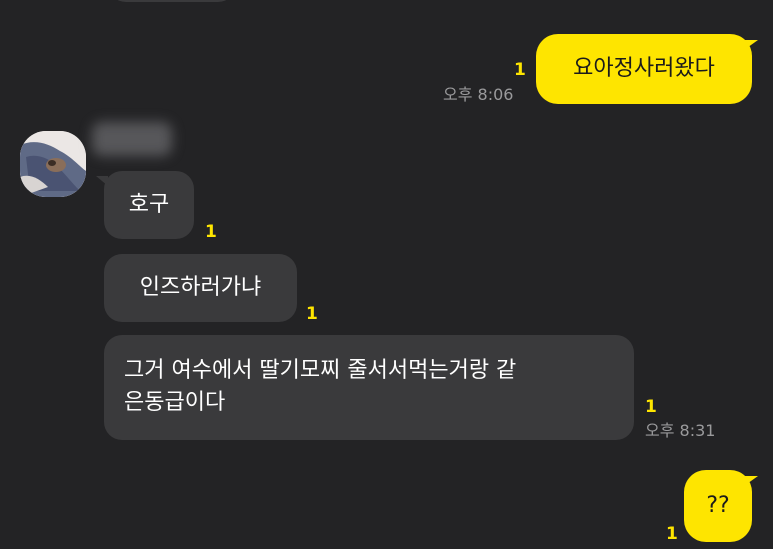 The image size is (773, 549). I want to click on message-text-line: 은동급이다, so click(175, 402).